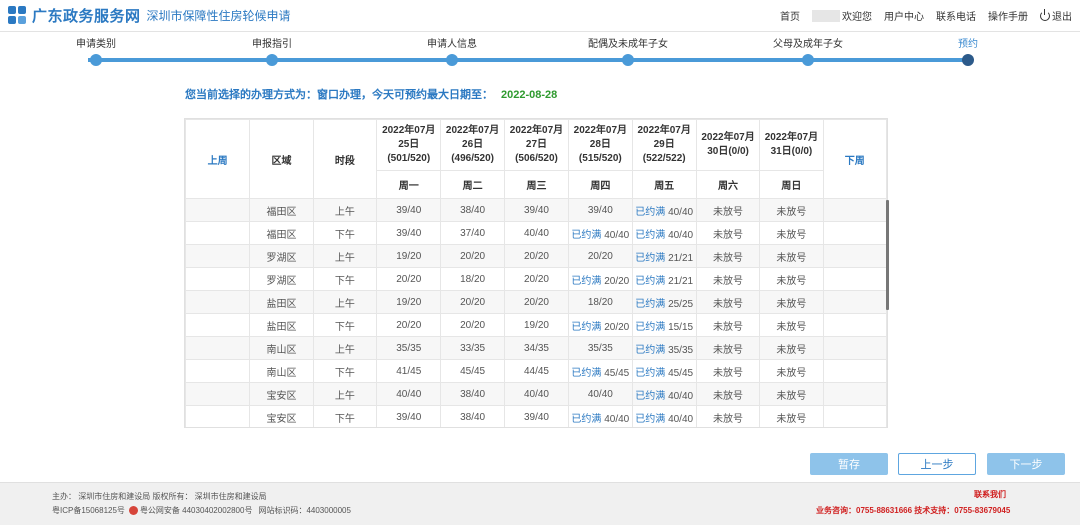  I want to click on step-dot, so click(808, 60).